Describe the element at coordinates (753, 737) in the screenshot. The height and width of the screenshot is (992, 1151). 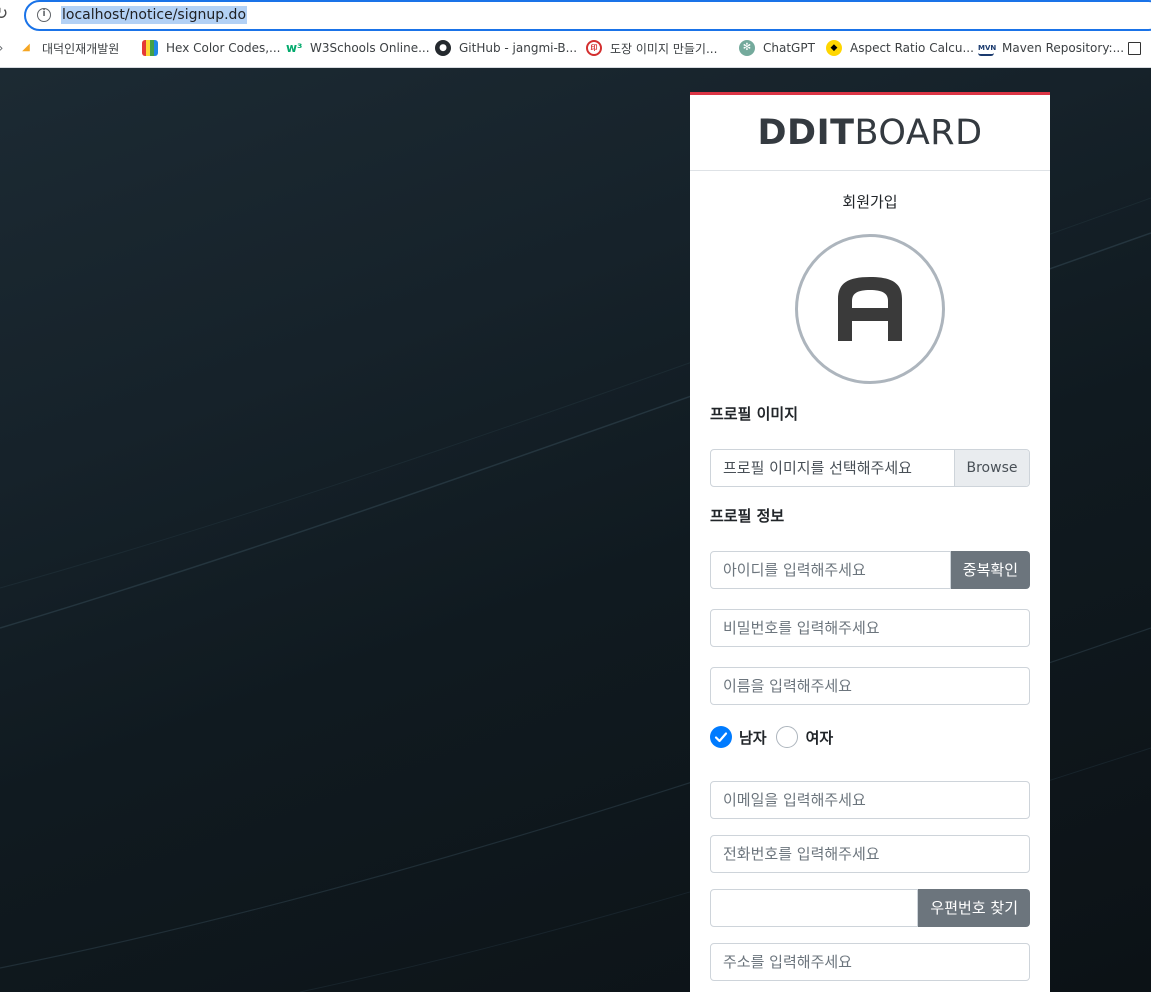
I see `male-label: 남자` at that location.